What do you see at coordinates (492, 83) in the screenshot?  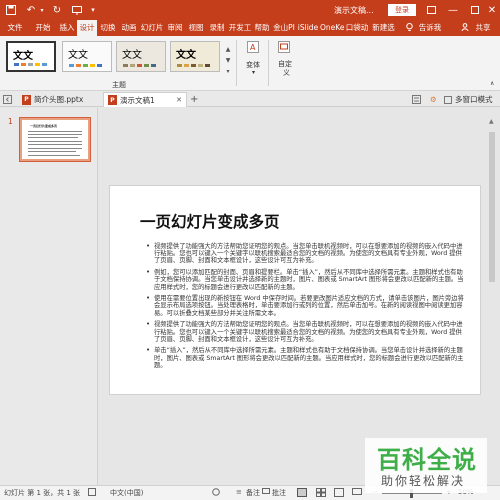 I see `collapse-ribbon-icon: ∧` at bounding box center [492, 83].